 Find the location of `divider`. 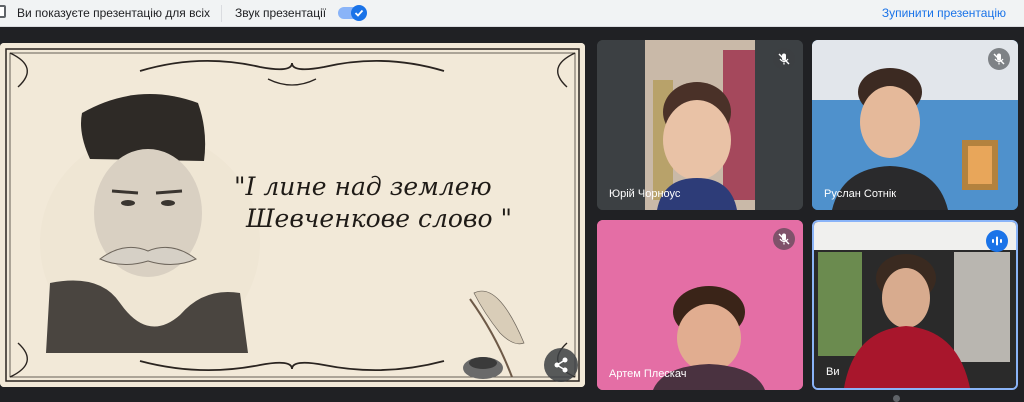

divider is located at coordinates (221, 13).